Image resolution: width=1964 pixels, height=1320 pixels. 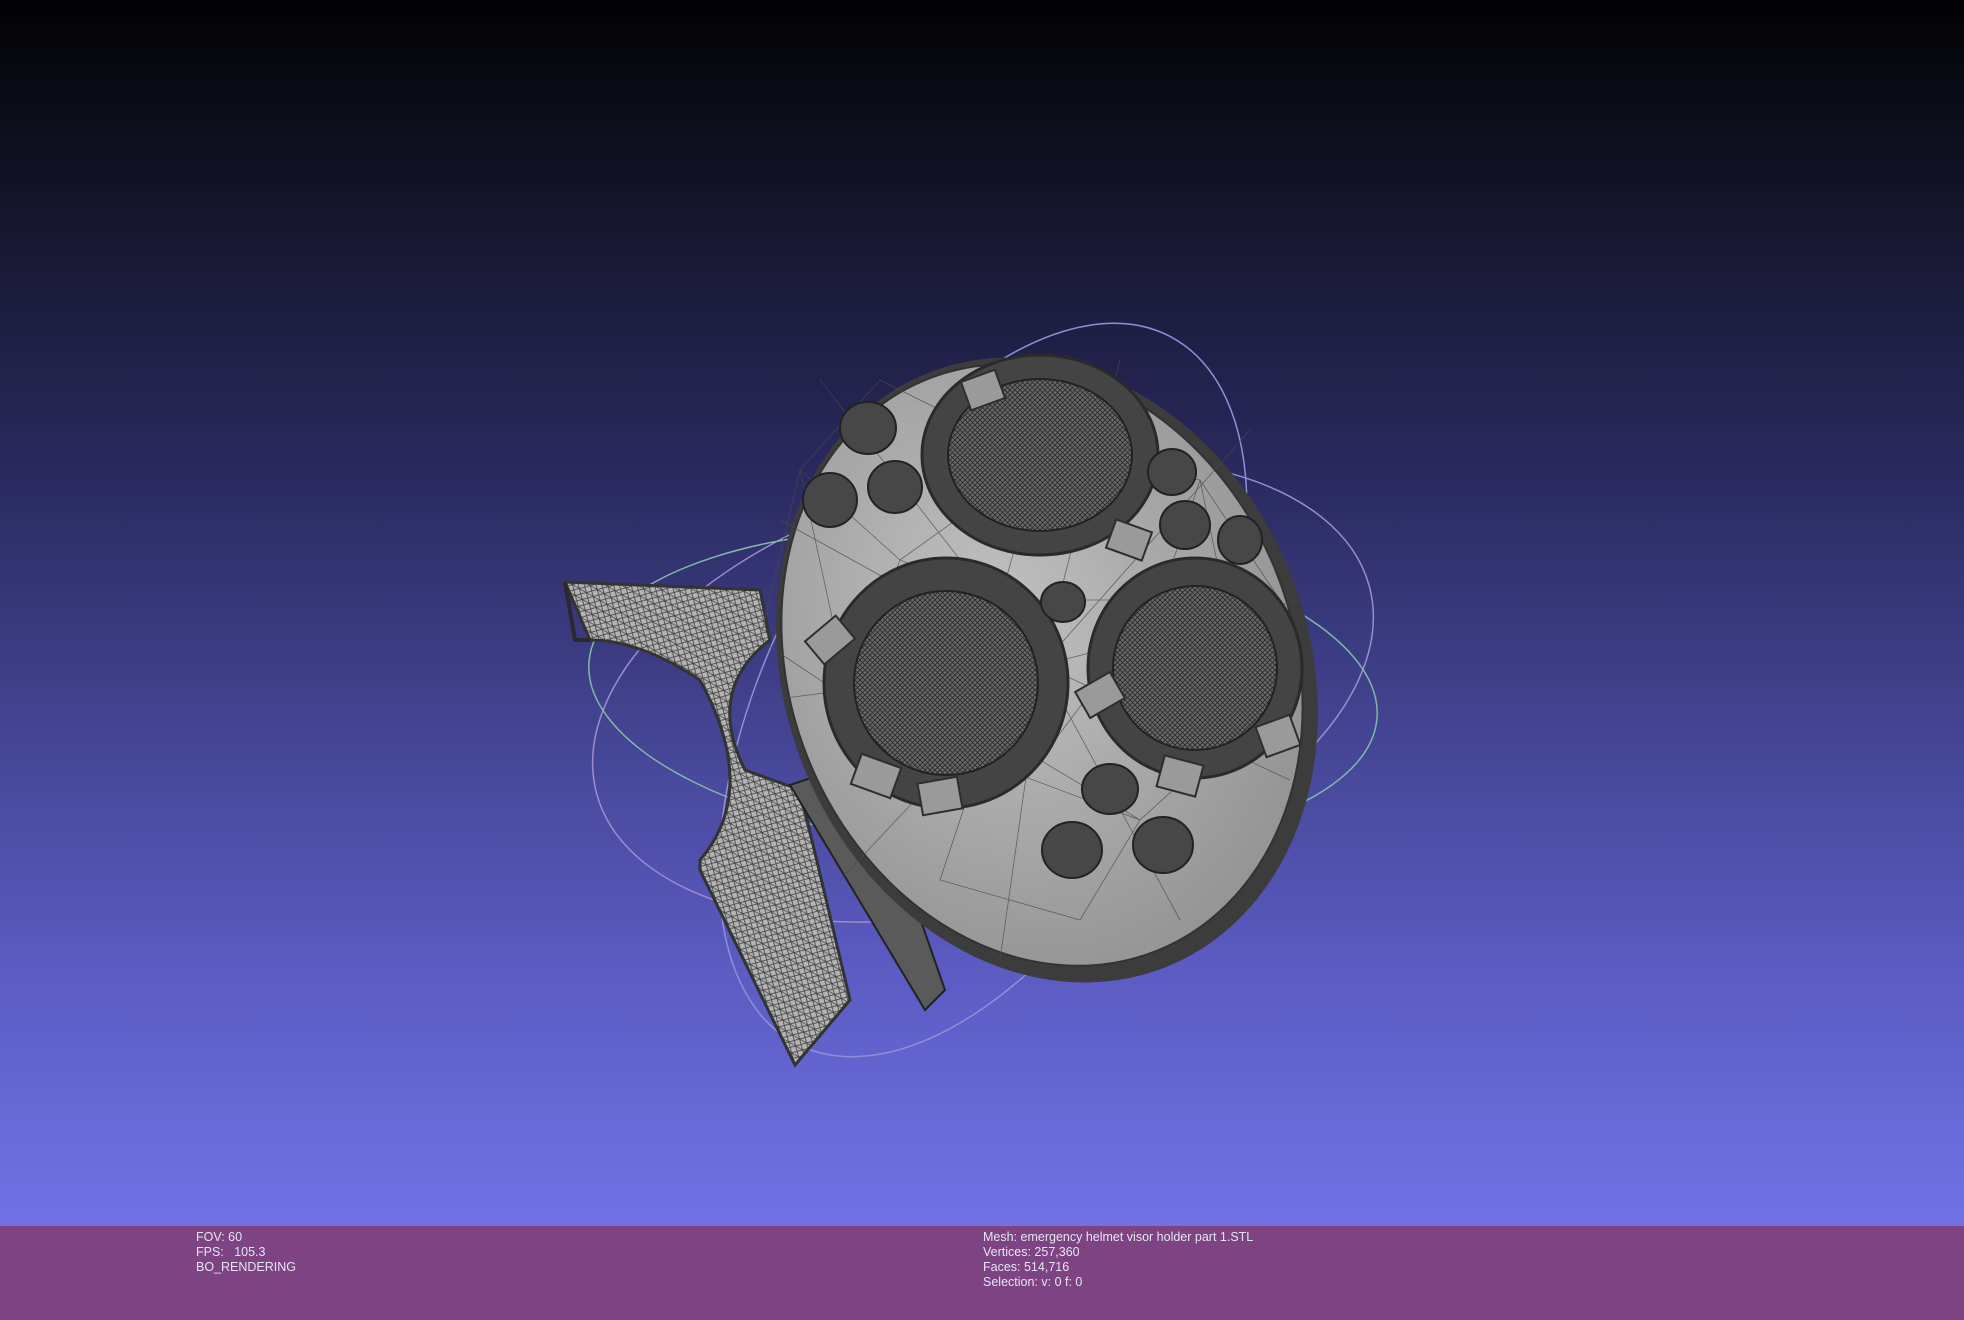 I want to click on fov-label: FOV: 60, so click(x=219, y=1237).